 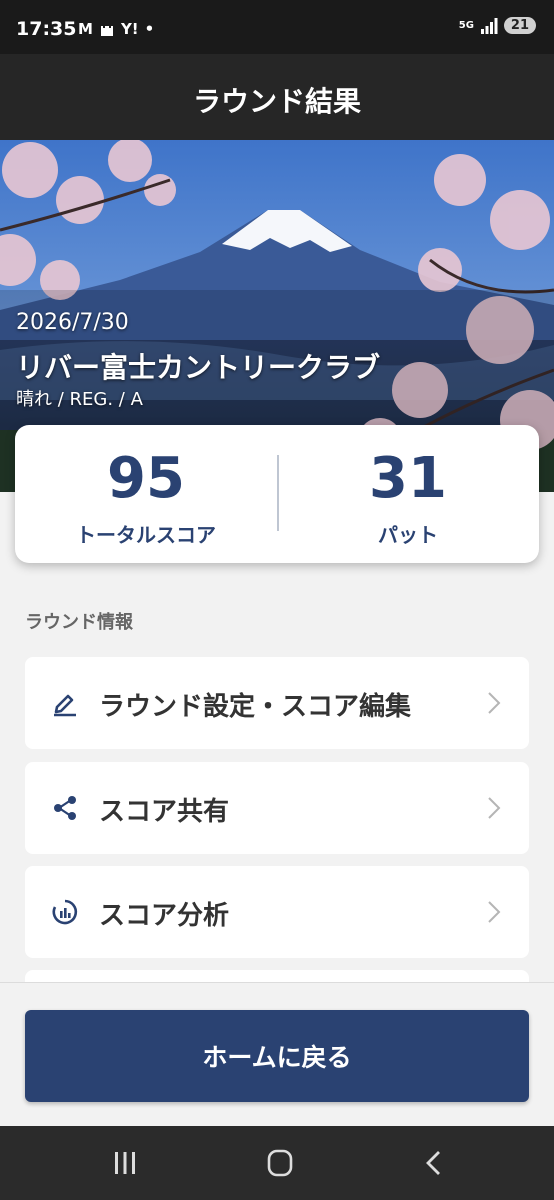 What do you see at coordinates (276, 101) in the screenshot?
I see `page-title: ラウンド結果` at bounding box center [276, 101].